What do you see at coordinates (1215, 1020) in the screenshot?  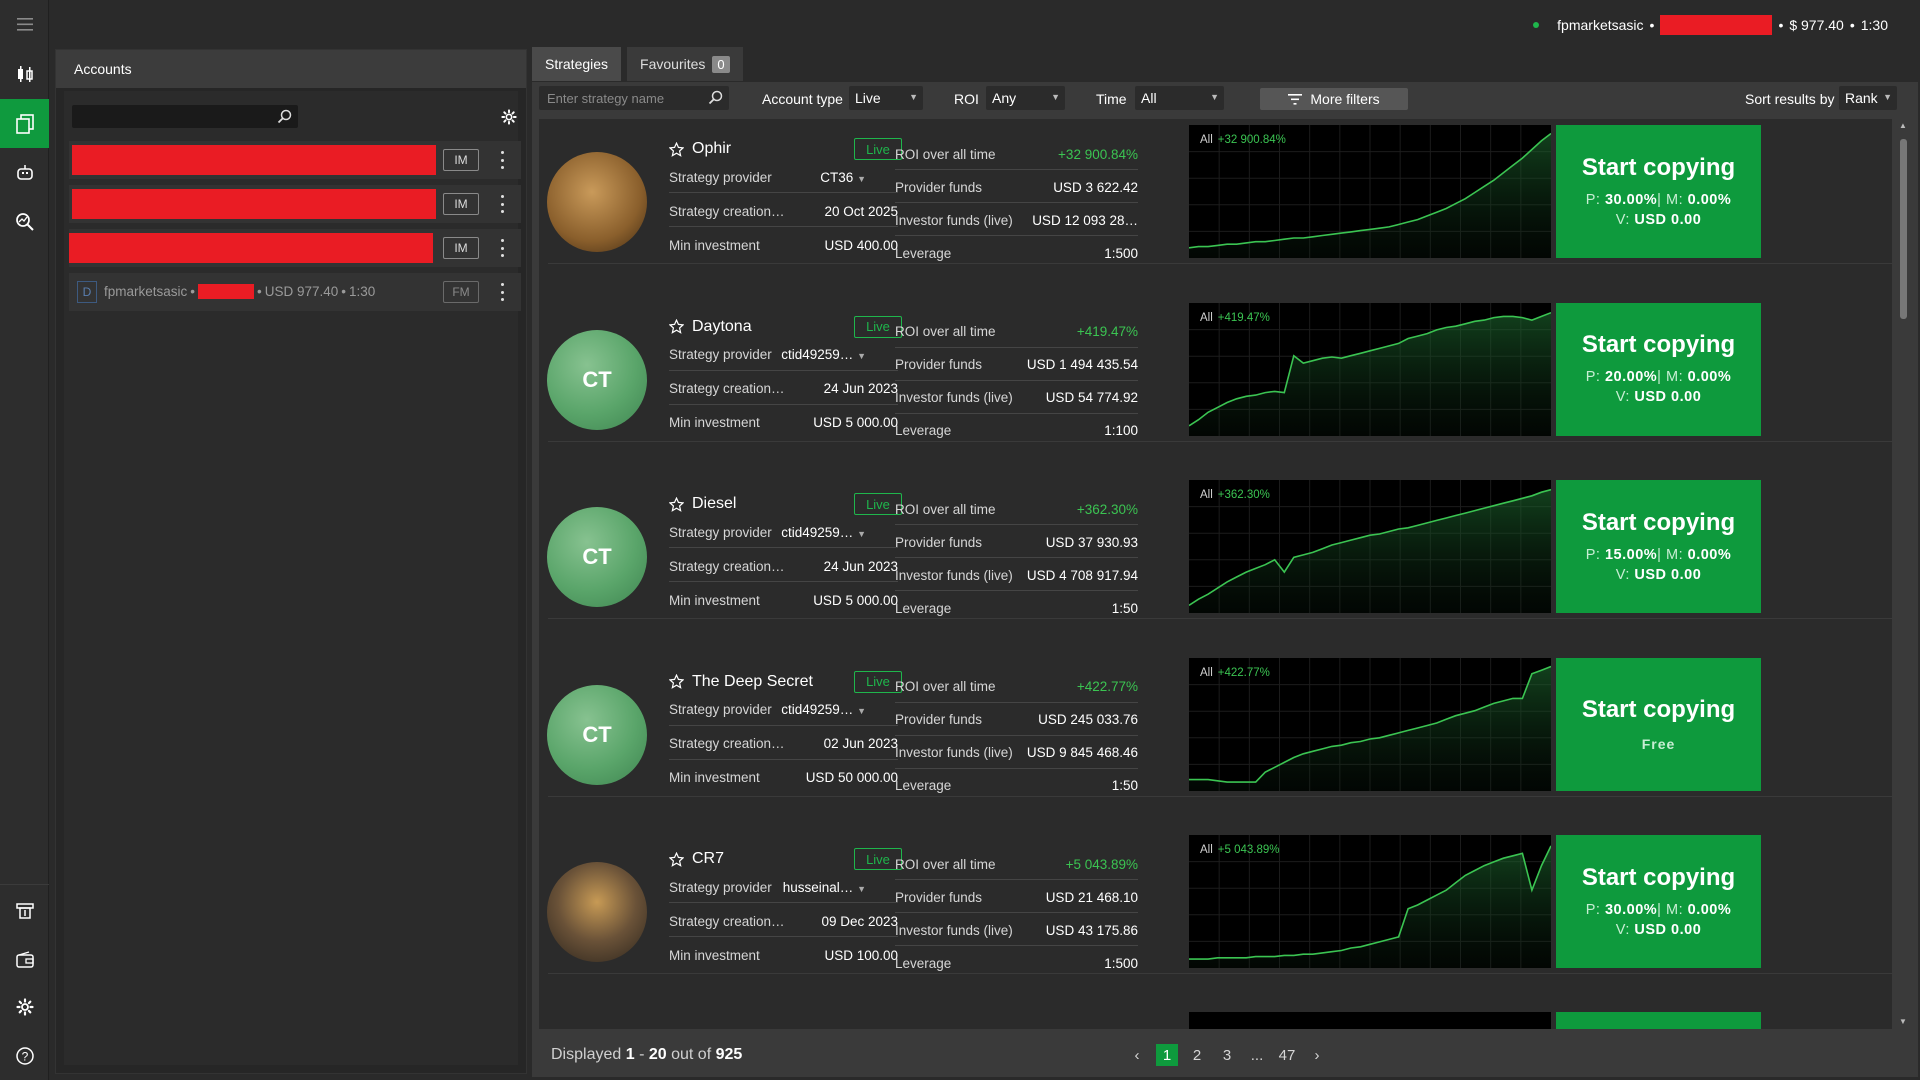 I see `strategy-card-partial` at bounding box center [1215, 1020].